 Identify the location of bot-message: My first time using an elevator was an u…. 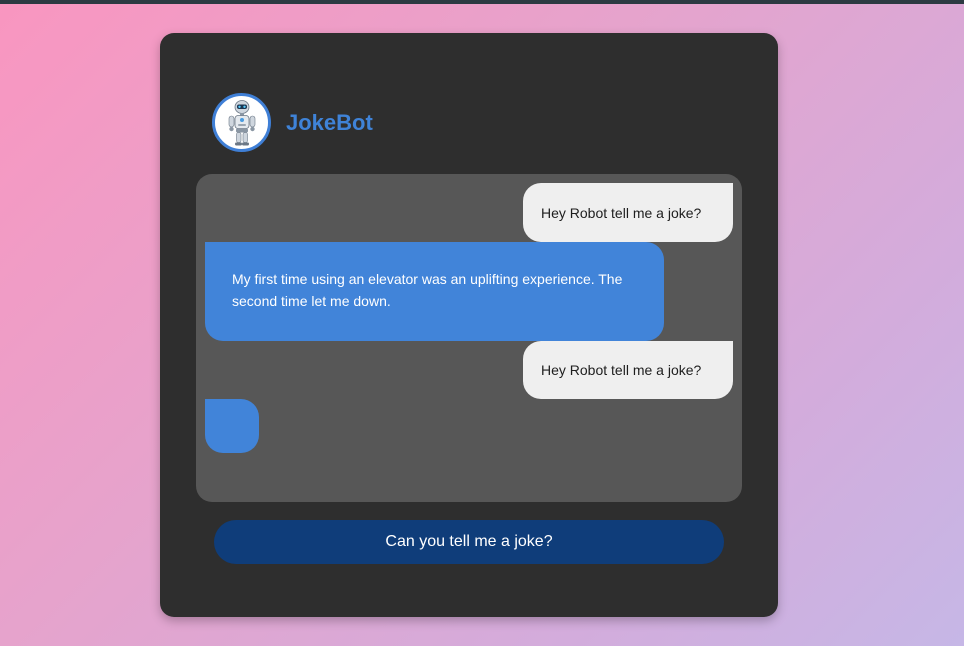
(434, 291).